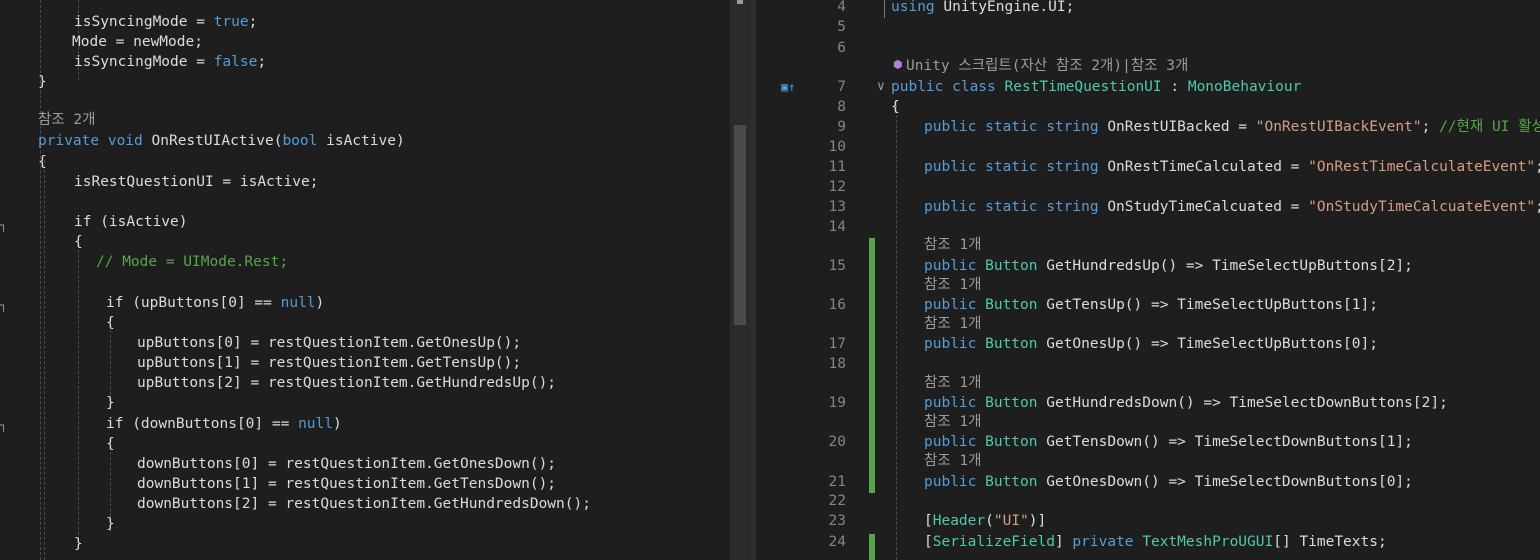  Describe the element at coordinates (224, 424) in the screenshot. I see `code-text: if (downButtons[0] == null)` at that location.